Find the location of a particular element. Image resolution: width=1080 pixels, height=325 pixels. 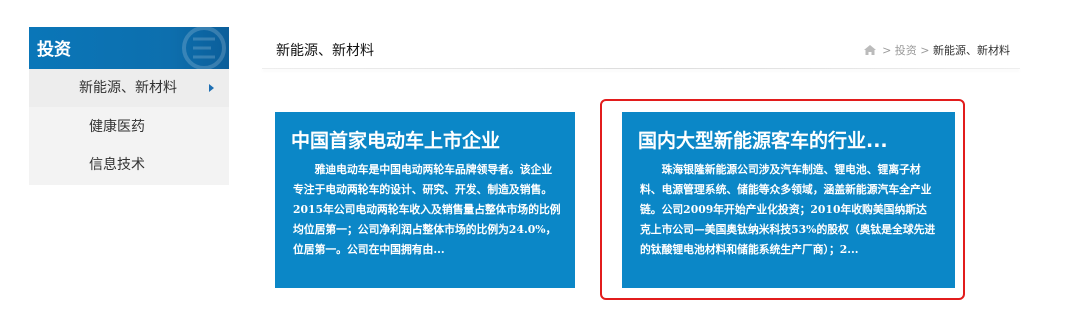

breadcrumb: > 投资 > 新能源、新材料 is located at coordinates (936, 50).